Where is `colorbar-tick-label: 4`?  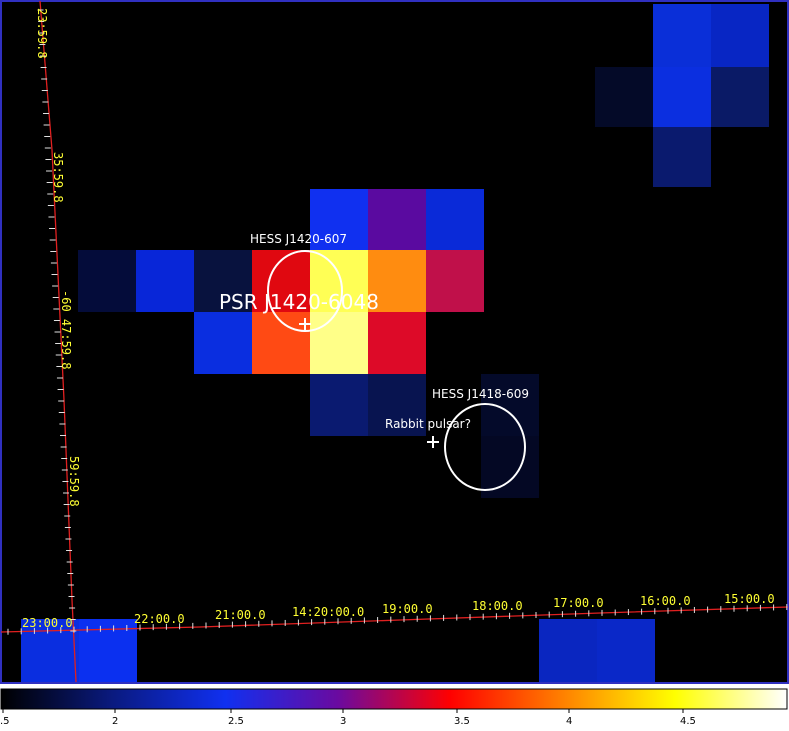 colorbar-tick-label: 4 is located at coordinates (569, 721).